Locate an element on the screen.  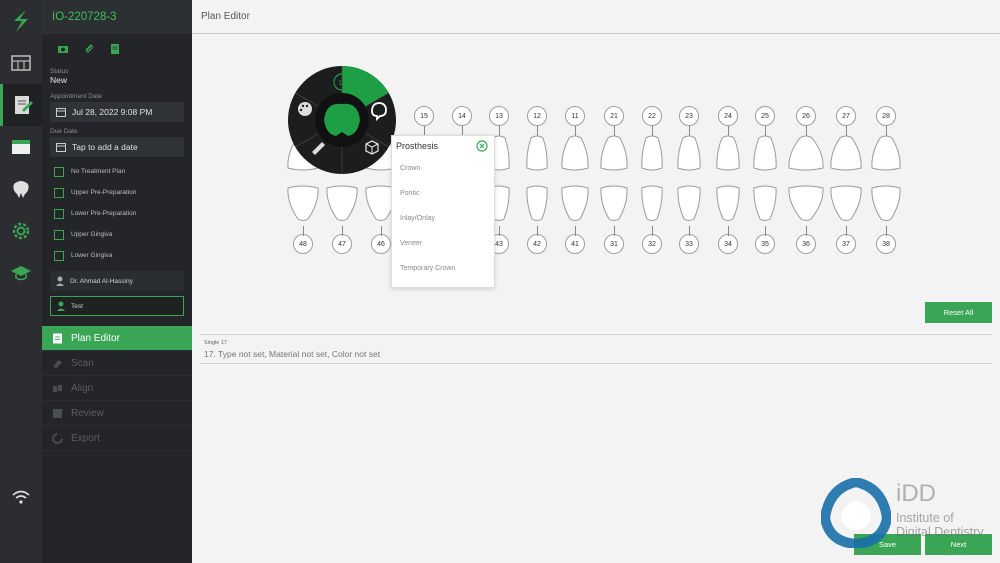
align-icon is located at coordinates (57, 388).